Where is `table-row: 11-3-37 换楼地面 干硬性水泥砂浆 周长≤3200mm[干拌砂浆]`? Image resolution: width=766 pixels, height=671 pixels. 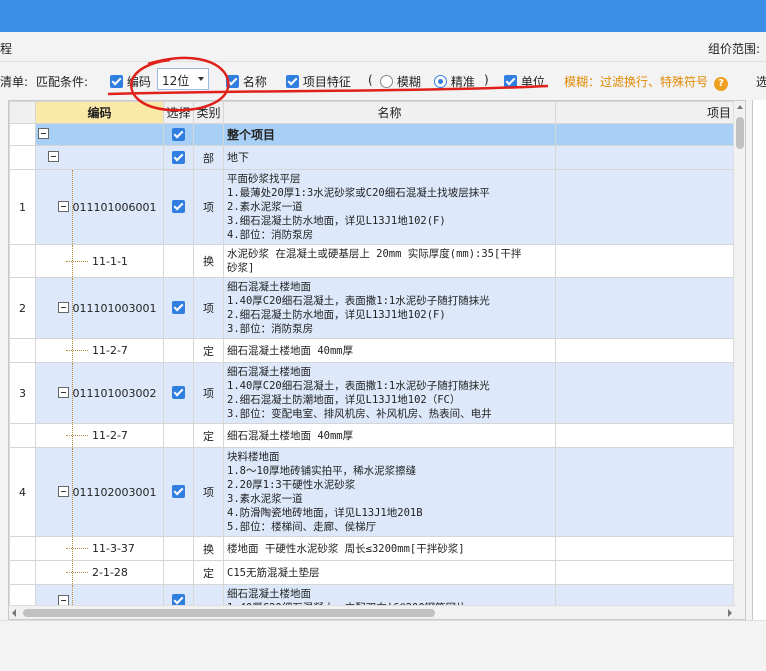
table-row: 11-3-37 换楼地面 干硬性水泥砂浆 周长≤3200mm[干拌砂浆] is located at coordinates (372, 548).